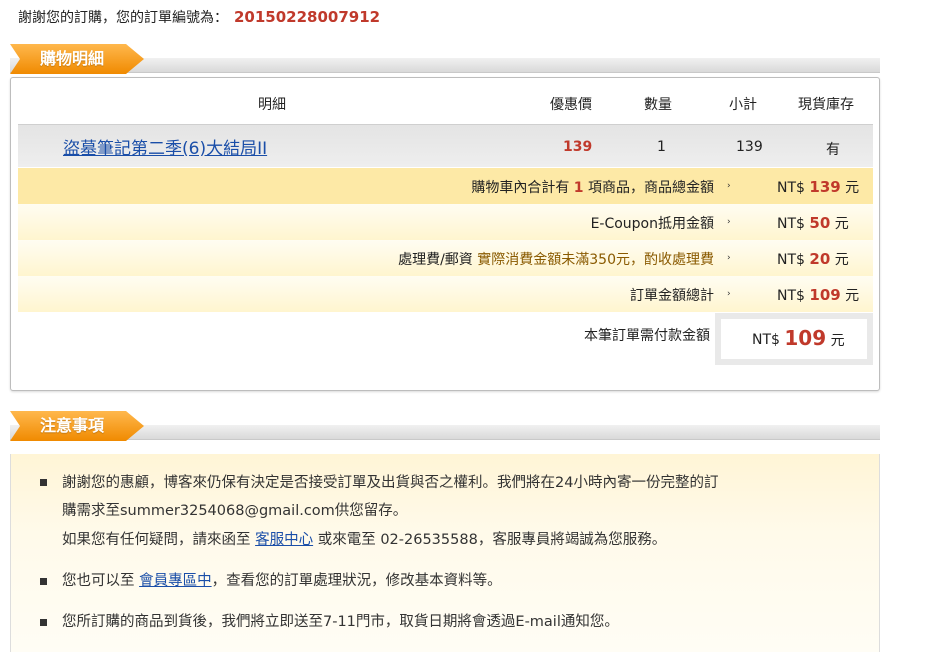 Image resolution: width=927 pixels, height=652 pixels. What do you see at coordinates (123, 18) in the screenshot?
I see `thanks-message: 謝謝您的訂購，您的訂單編號為：` at bounding box center [123, 18].